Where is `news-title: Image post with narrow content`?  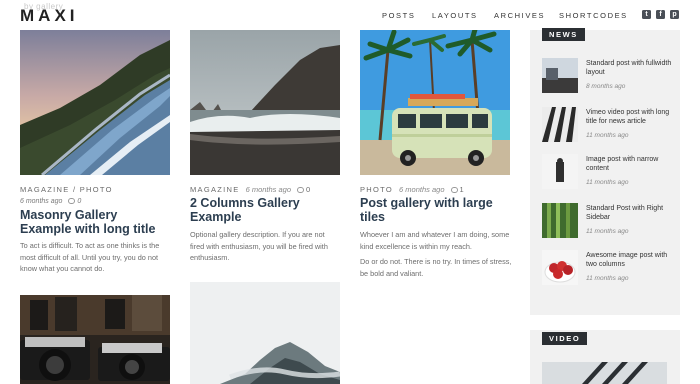
news-title: Image post with narrow content is located at coordinates (632, 164).